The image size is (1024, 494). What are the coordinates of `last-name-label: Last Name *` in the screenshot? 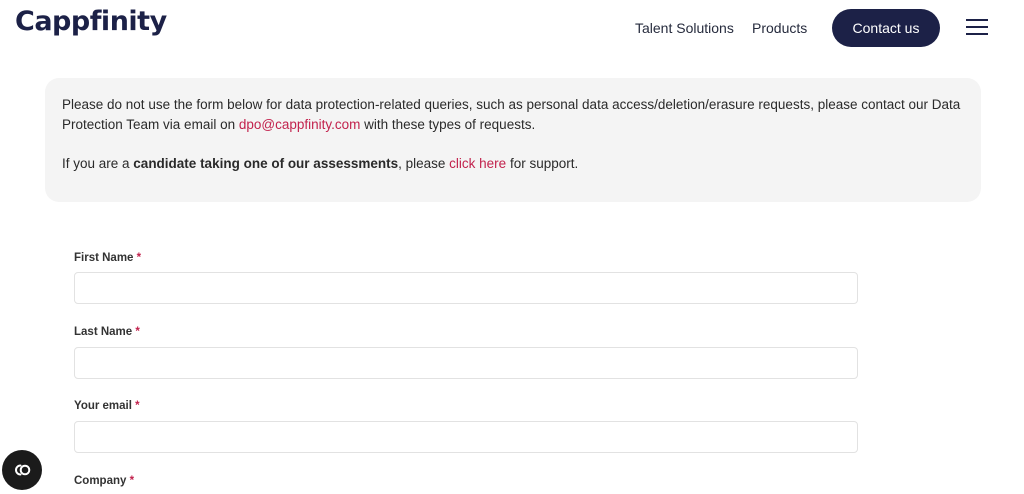 It's located at (107, 332).